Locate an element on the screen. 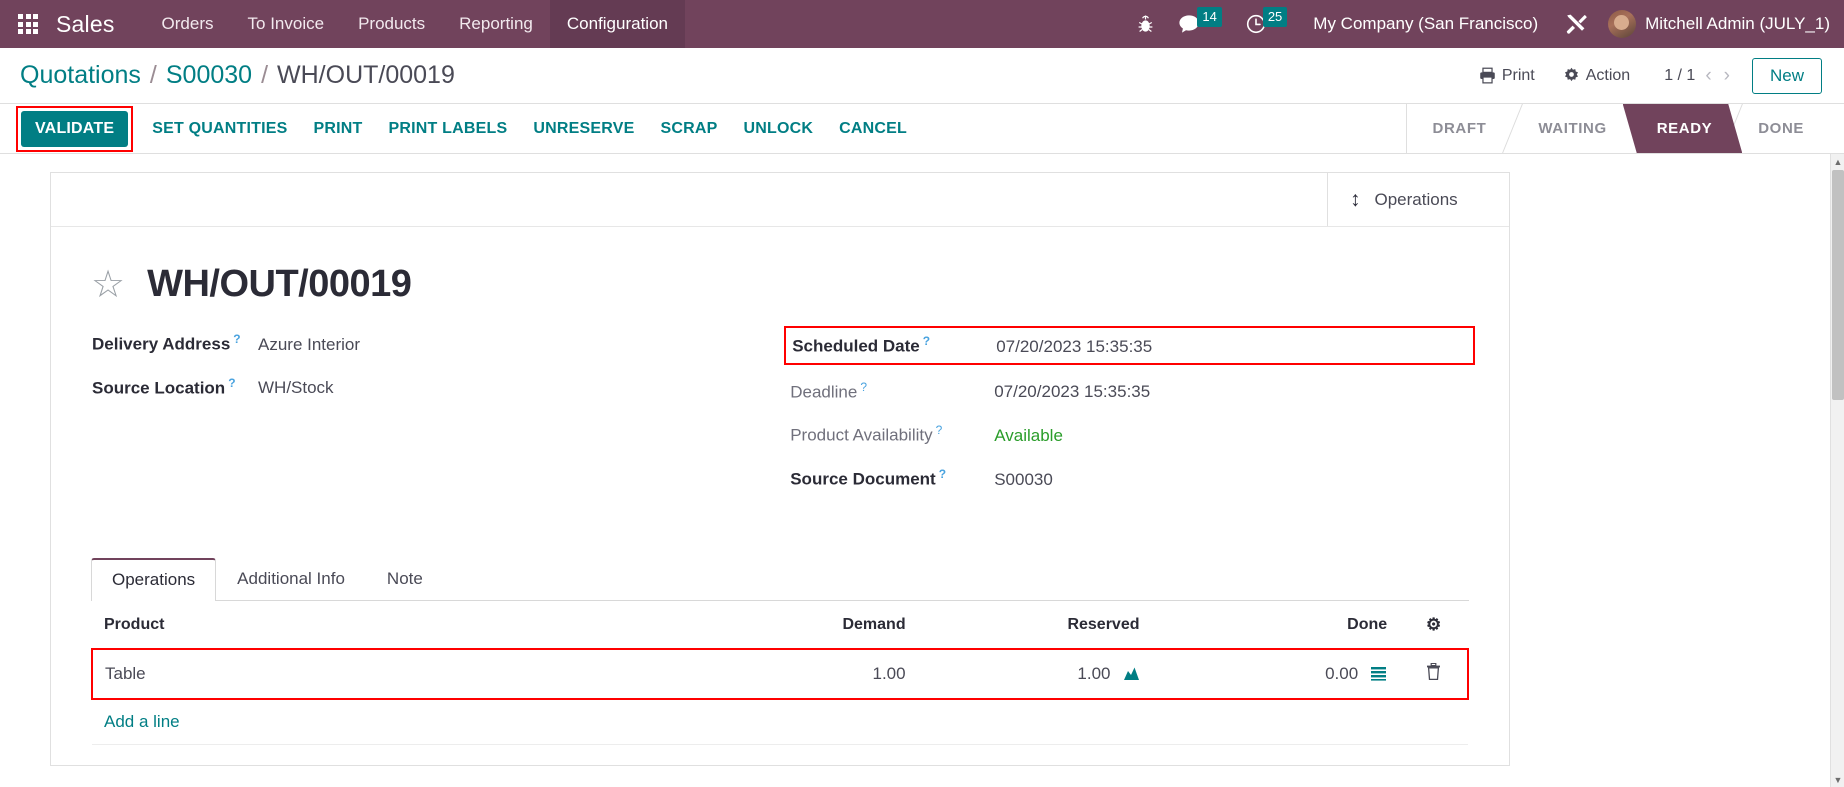  scroll-up-button: ▲ is located at coordinates (1837, 161).